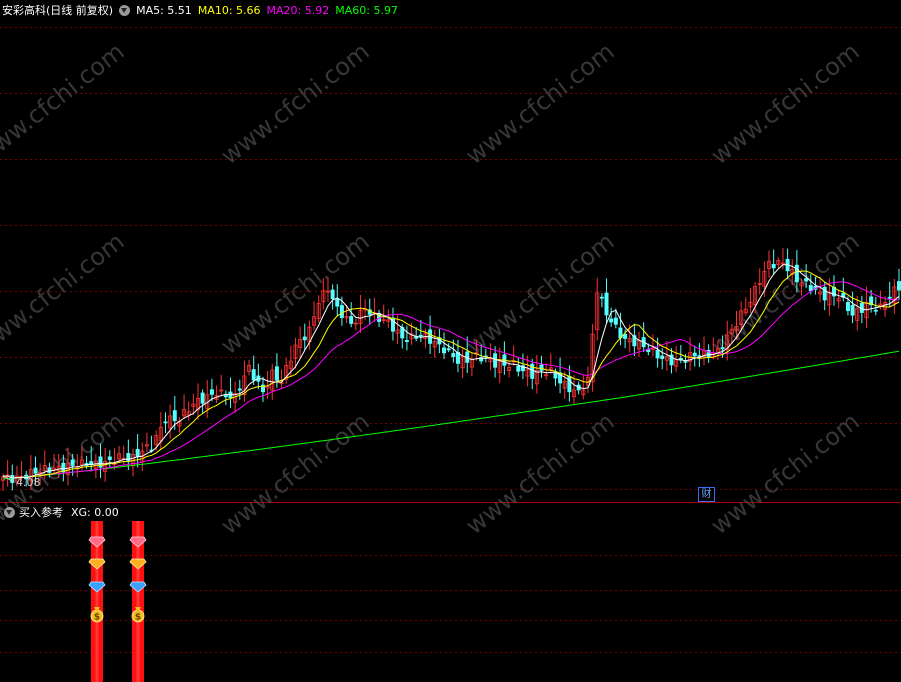 The width and height of the screenshot is (901, 682). I want to click on sub-chart-header: 买入参考 XG: 0.00, so click(59, 512).